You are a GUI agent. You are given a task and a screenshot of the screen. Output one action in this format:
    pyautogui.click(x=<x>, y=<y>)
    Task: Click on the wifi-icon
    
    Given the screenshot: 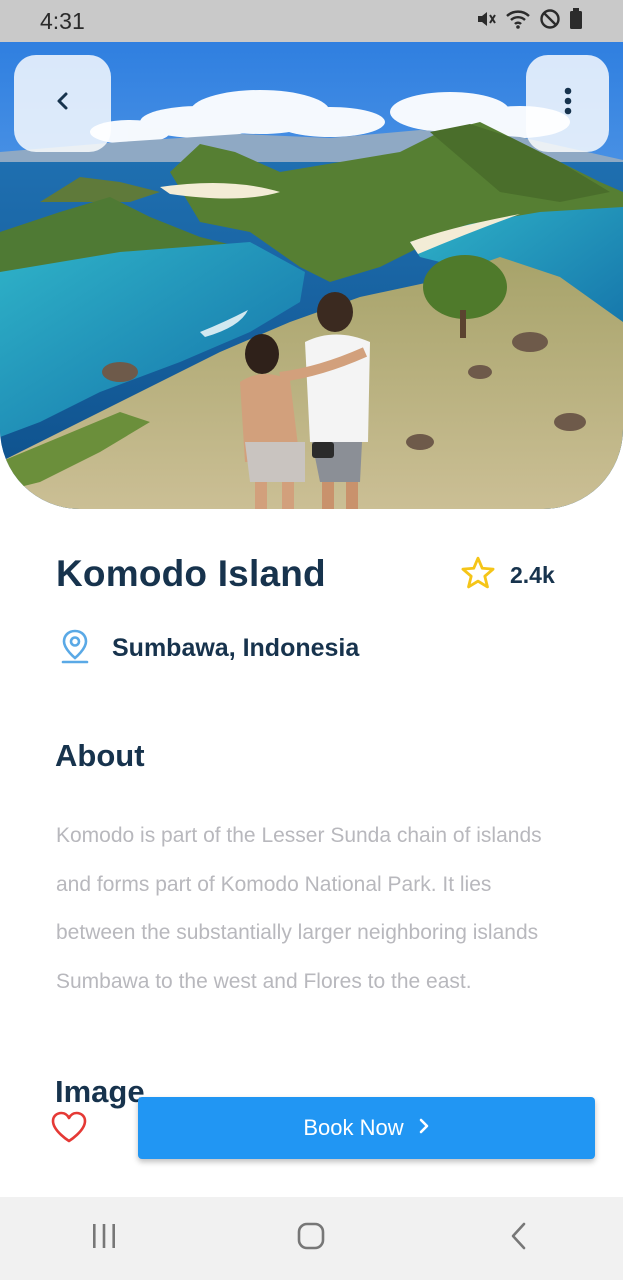 What is the action you would take?
    pyautogui.click(x=518, y=21)
    